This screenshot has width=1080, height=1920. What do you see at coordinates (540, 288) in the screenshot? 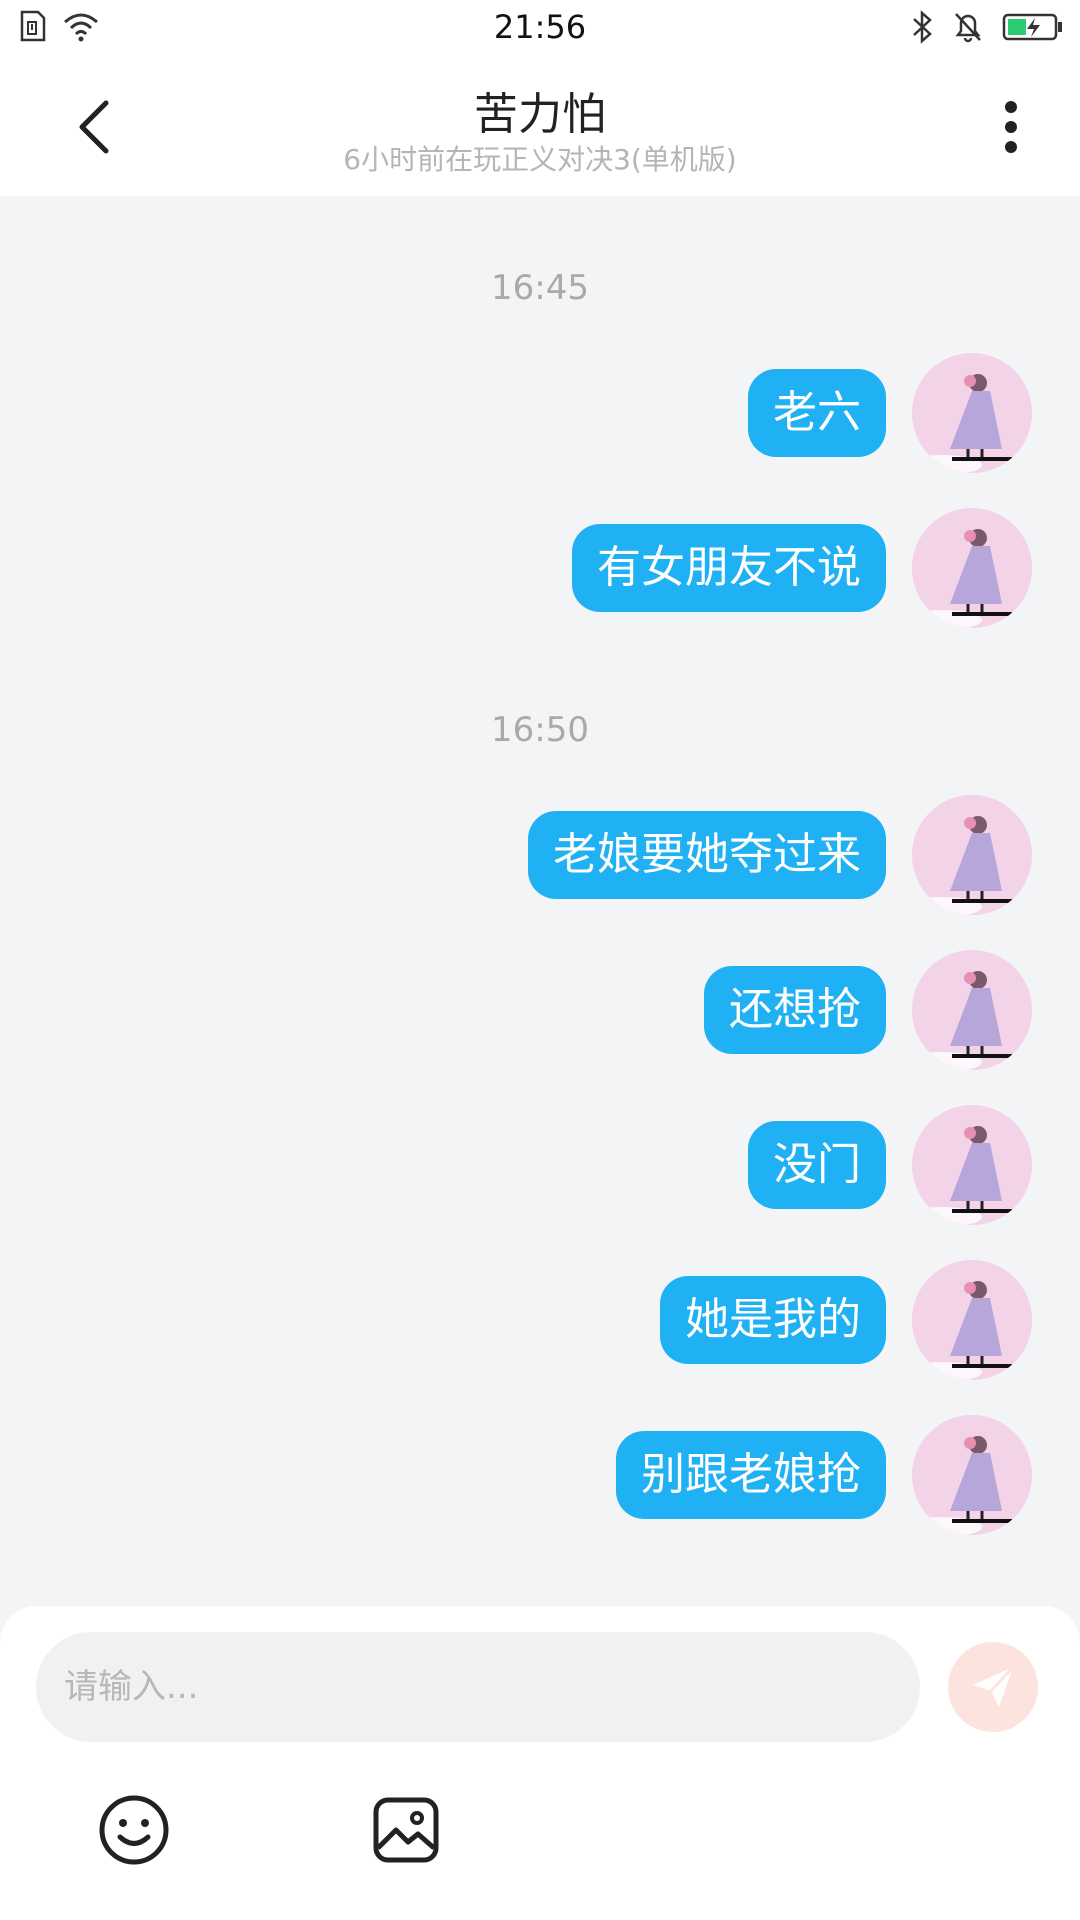
I see `timestamp: 16:45` at bounding box center [540, 288].